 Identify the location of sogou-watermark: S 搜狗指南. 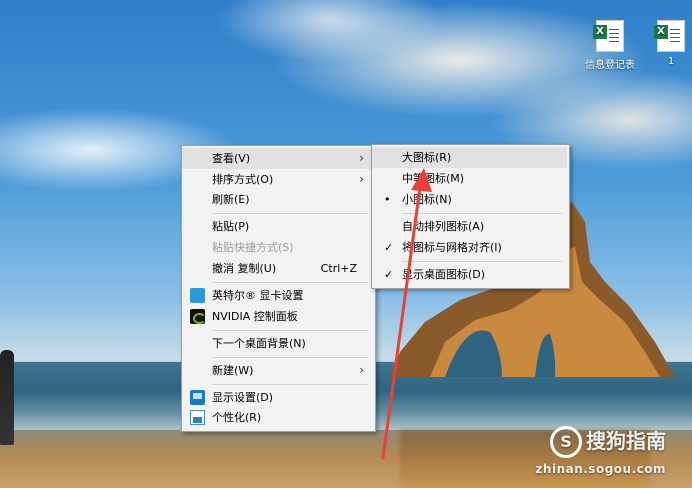
(608, 441).